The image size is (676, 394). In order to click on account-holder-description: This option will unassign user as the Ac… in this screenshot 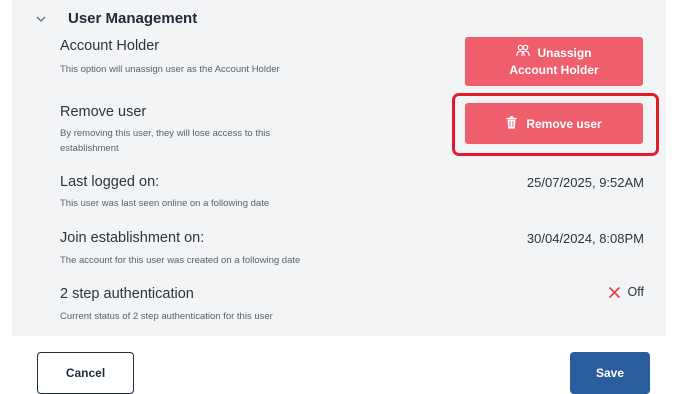, I will do `click(170, 69)`.